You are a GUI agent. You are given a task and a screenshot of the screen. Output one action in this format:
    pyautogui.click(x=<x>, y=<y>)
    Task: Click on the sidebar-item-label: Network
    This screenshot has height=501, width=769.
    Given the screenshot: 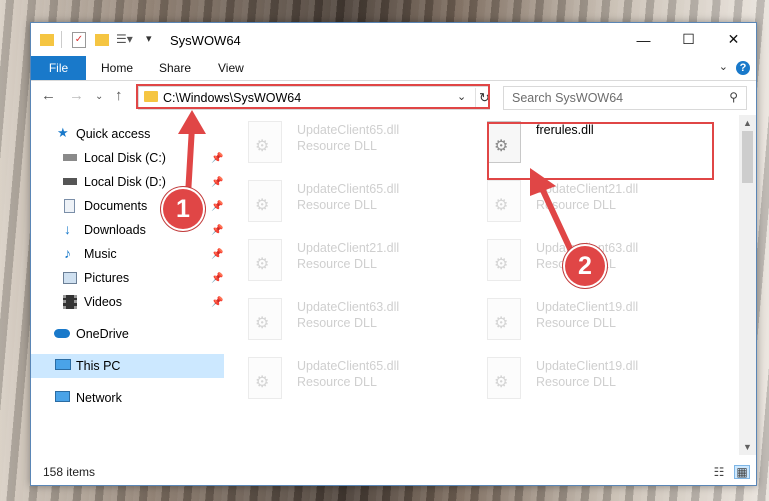 What is the action you would take?
    pyautogui.click(x=99, y=398)
    